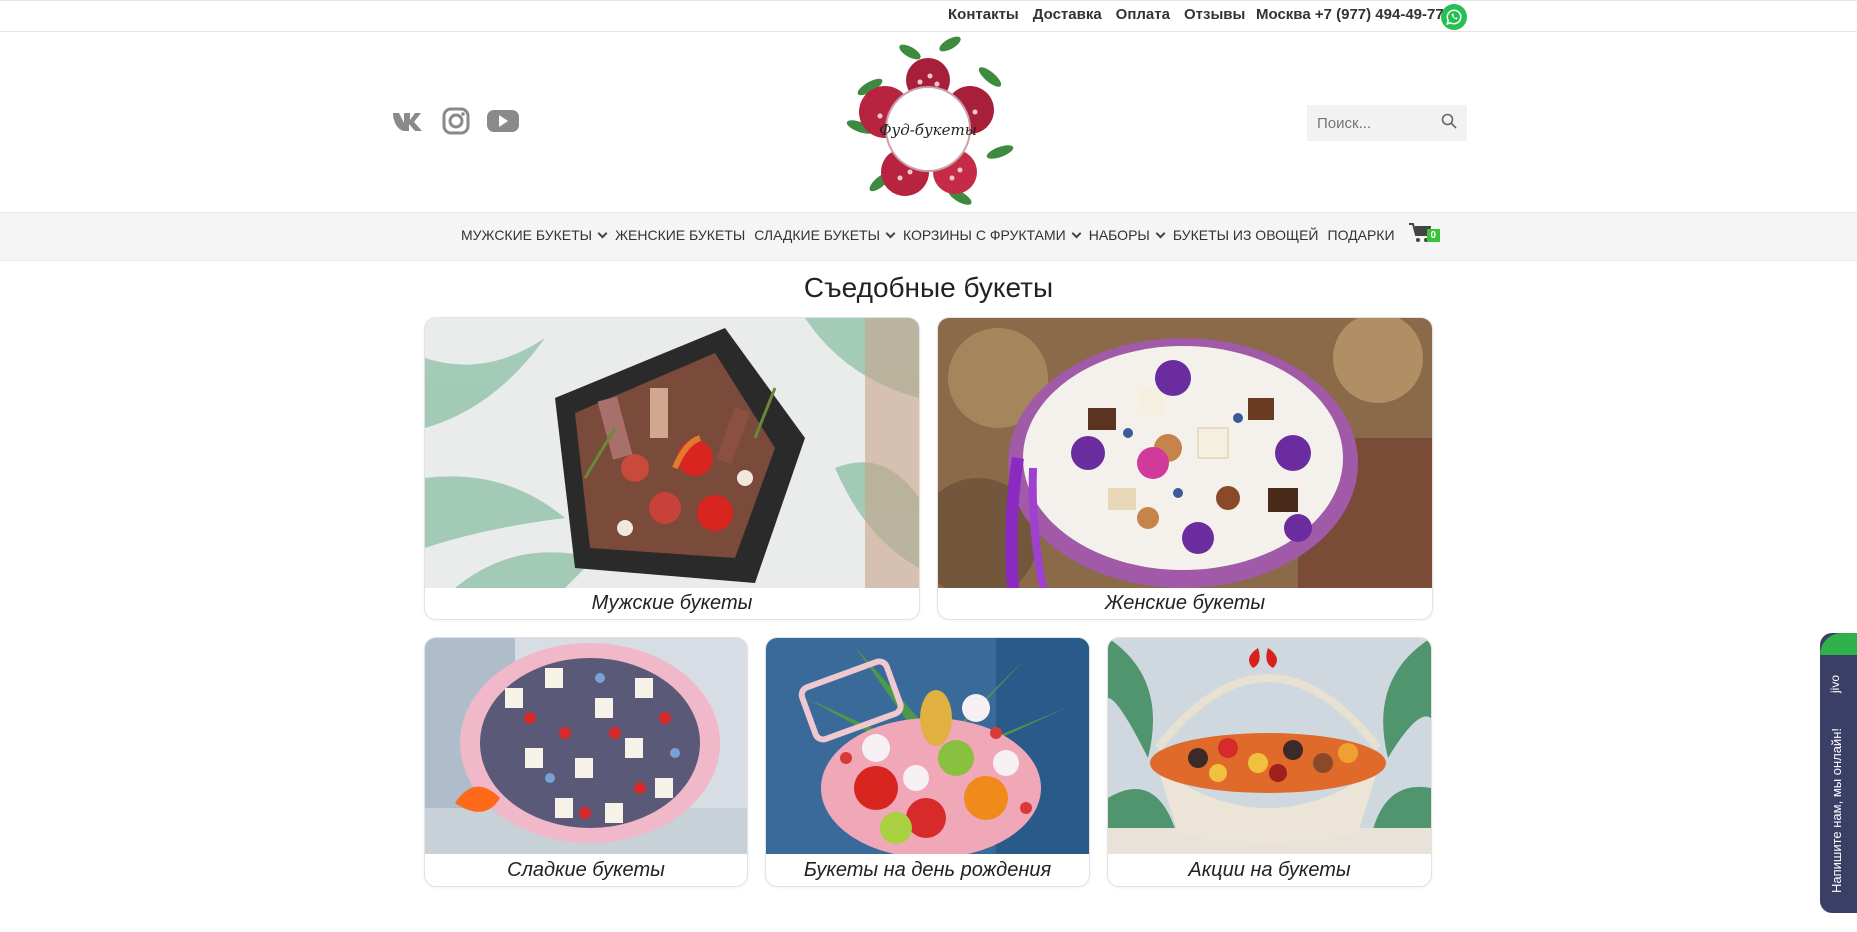 The height and width of the screenshot is (932, 1857). I want to click on top-link-delivery: Доставка, so click(1067, 14).